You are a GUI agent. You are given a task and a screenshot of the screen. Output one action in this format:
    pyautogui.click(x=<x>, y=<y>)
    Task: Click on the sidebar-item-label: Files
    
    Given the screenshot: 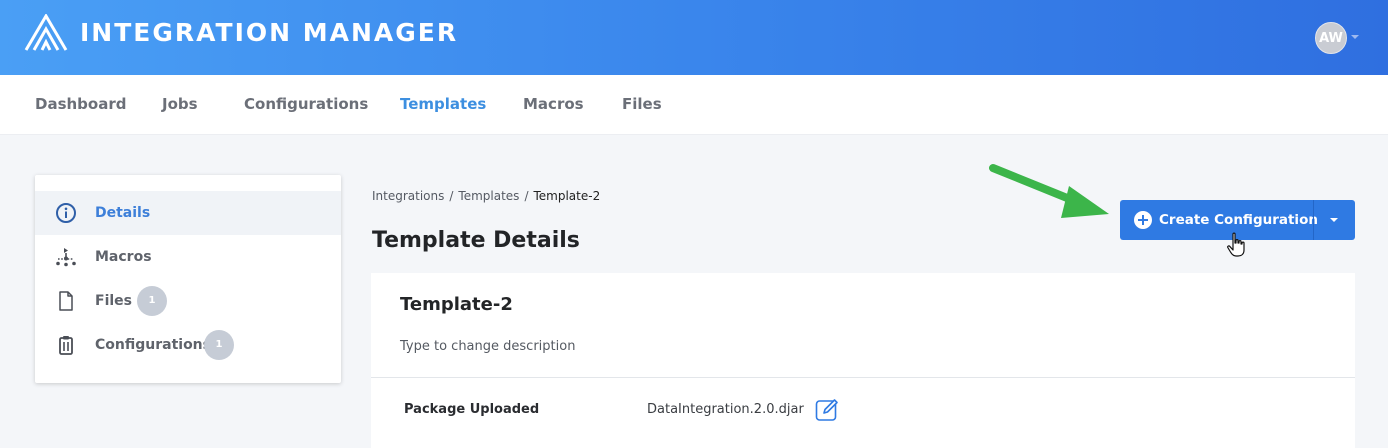 What is the action you would take?
    pyautogui.click(x=113, y=301)
    